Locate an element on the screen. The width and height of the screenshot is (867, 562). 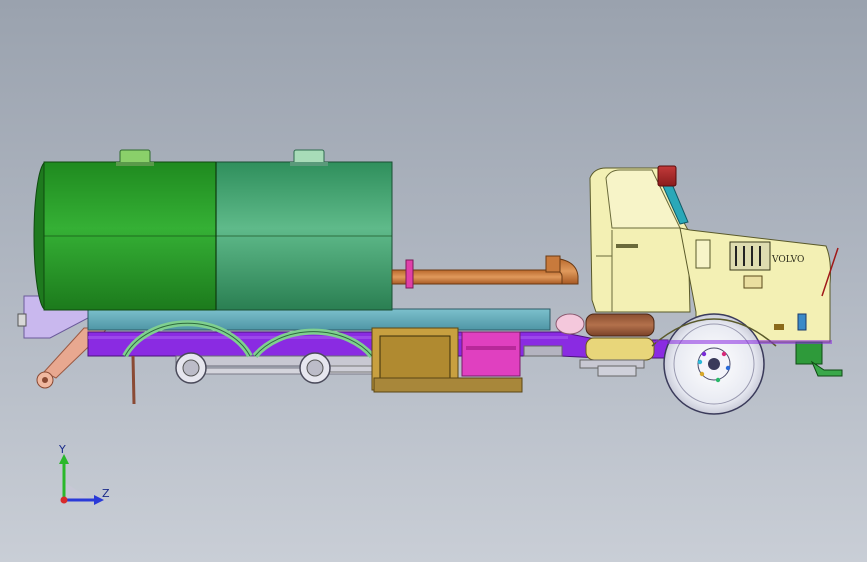
suction-pipe is located at coordinates (485, 272).